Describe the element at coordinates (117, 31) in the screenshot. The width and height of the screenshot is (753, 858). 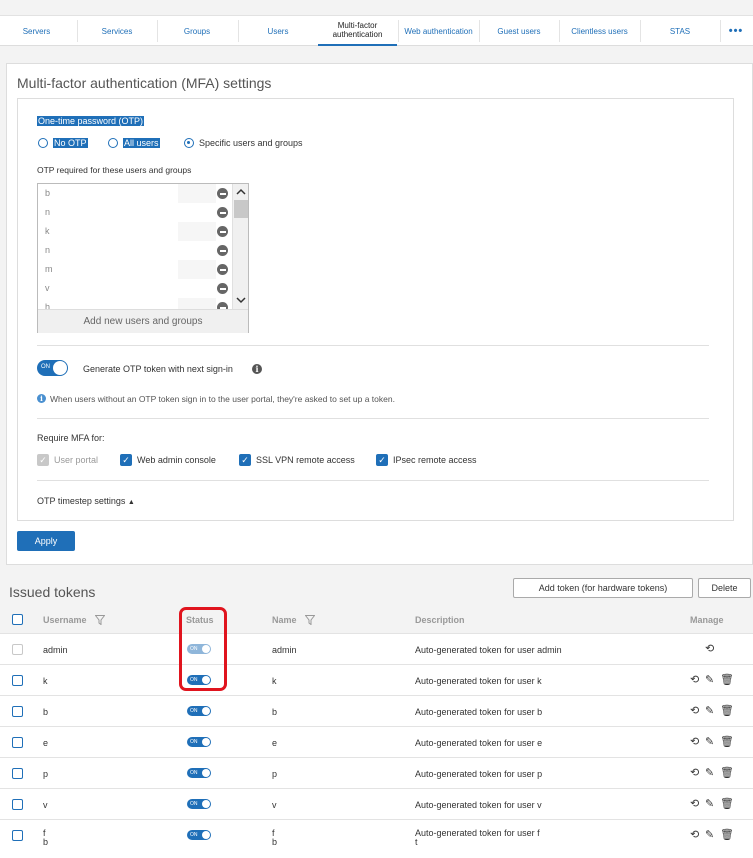
I see `tab-services: Services` at that location.